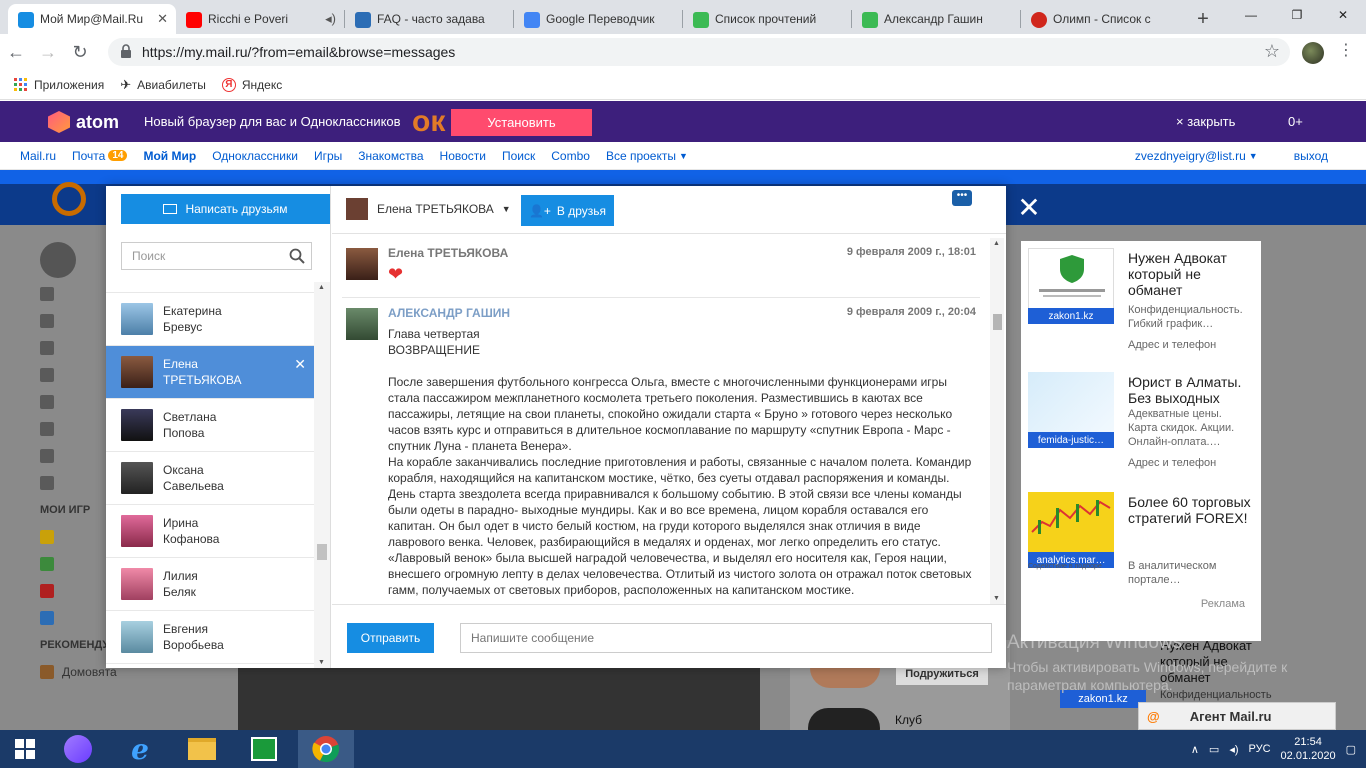 Image resolution: width=1366 pixels, height=768 pixels. Describe the element at coordinates (210, 637) in the screenshot. I see `contact-item-vorobyeva: Евгения Воробьева` at that location.